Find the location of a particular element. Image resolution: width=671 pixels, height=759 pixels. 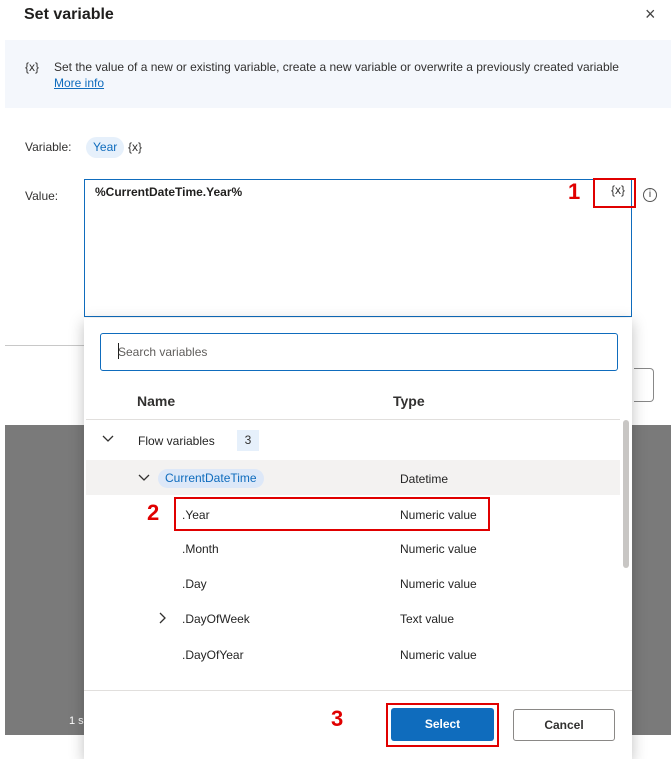

list-item-day: .Day is located at coordinates (194, 584).